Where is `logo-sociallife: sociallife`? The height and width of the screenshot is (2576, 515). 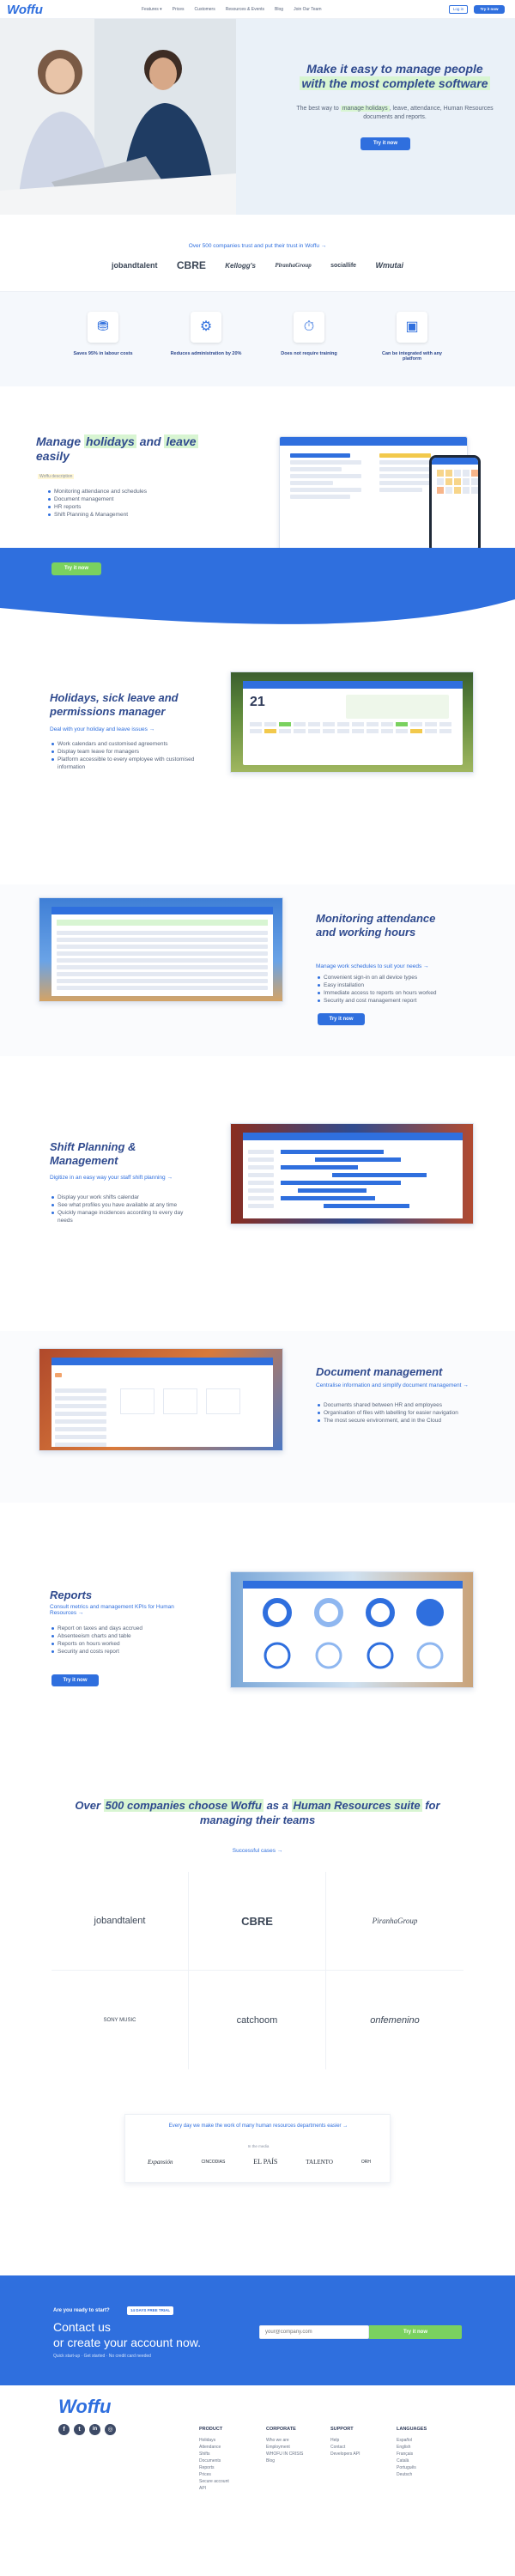 logo-sociallife: sociallife is located at coordinates (343, 265).